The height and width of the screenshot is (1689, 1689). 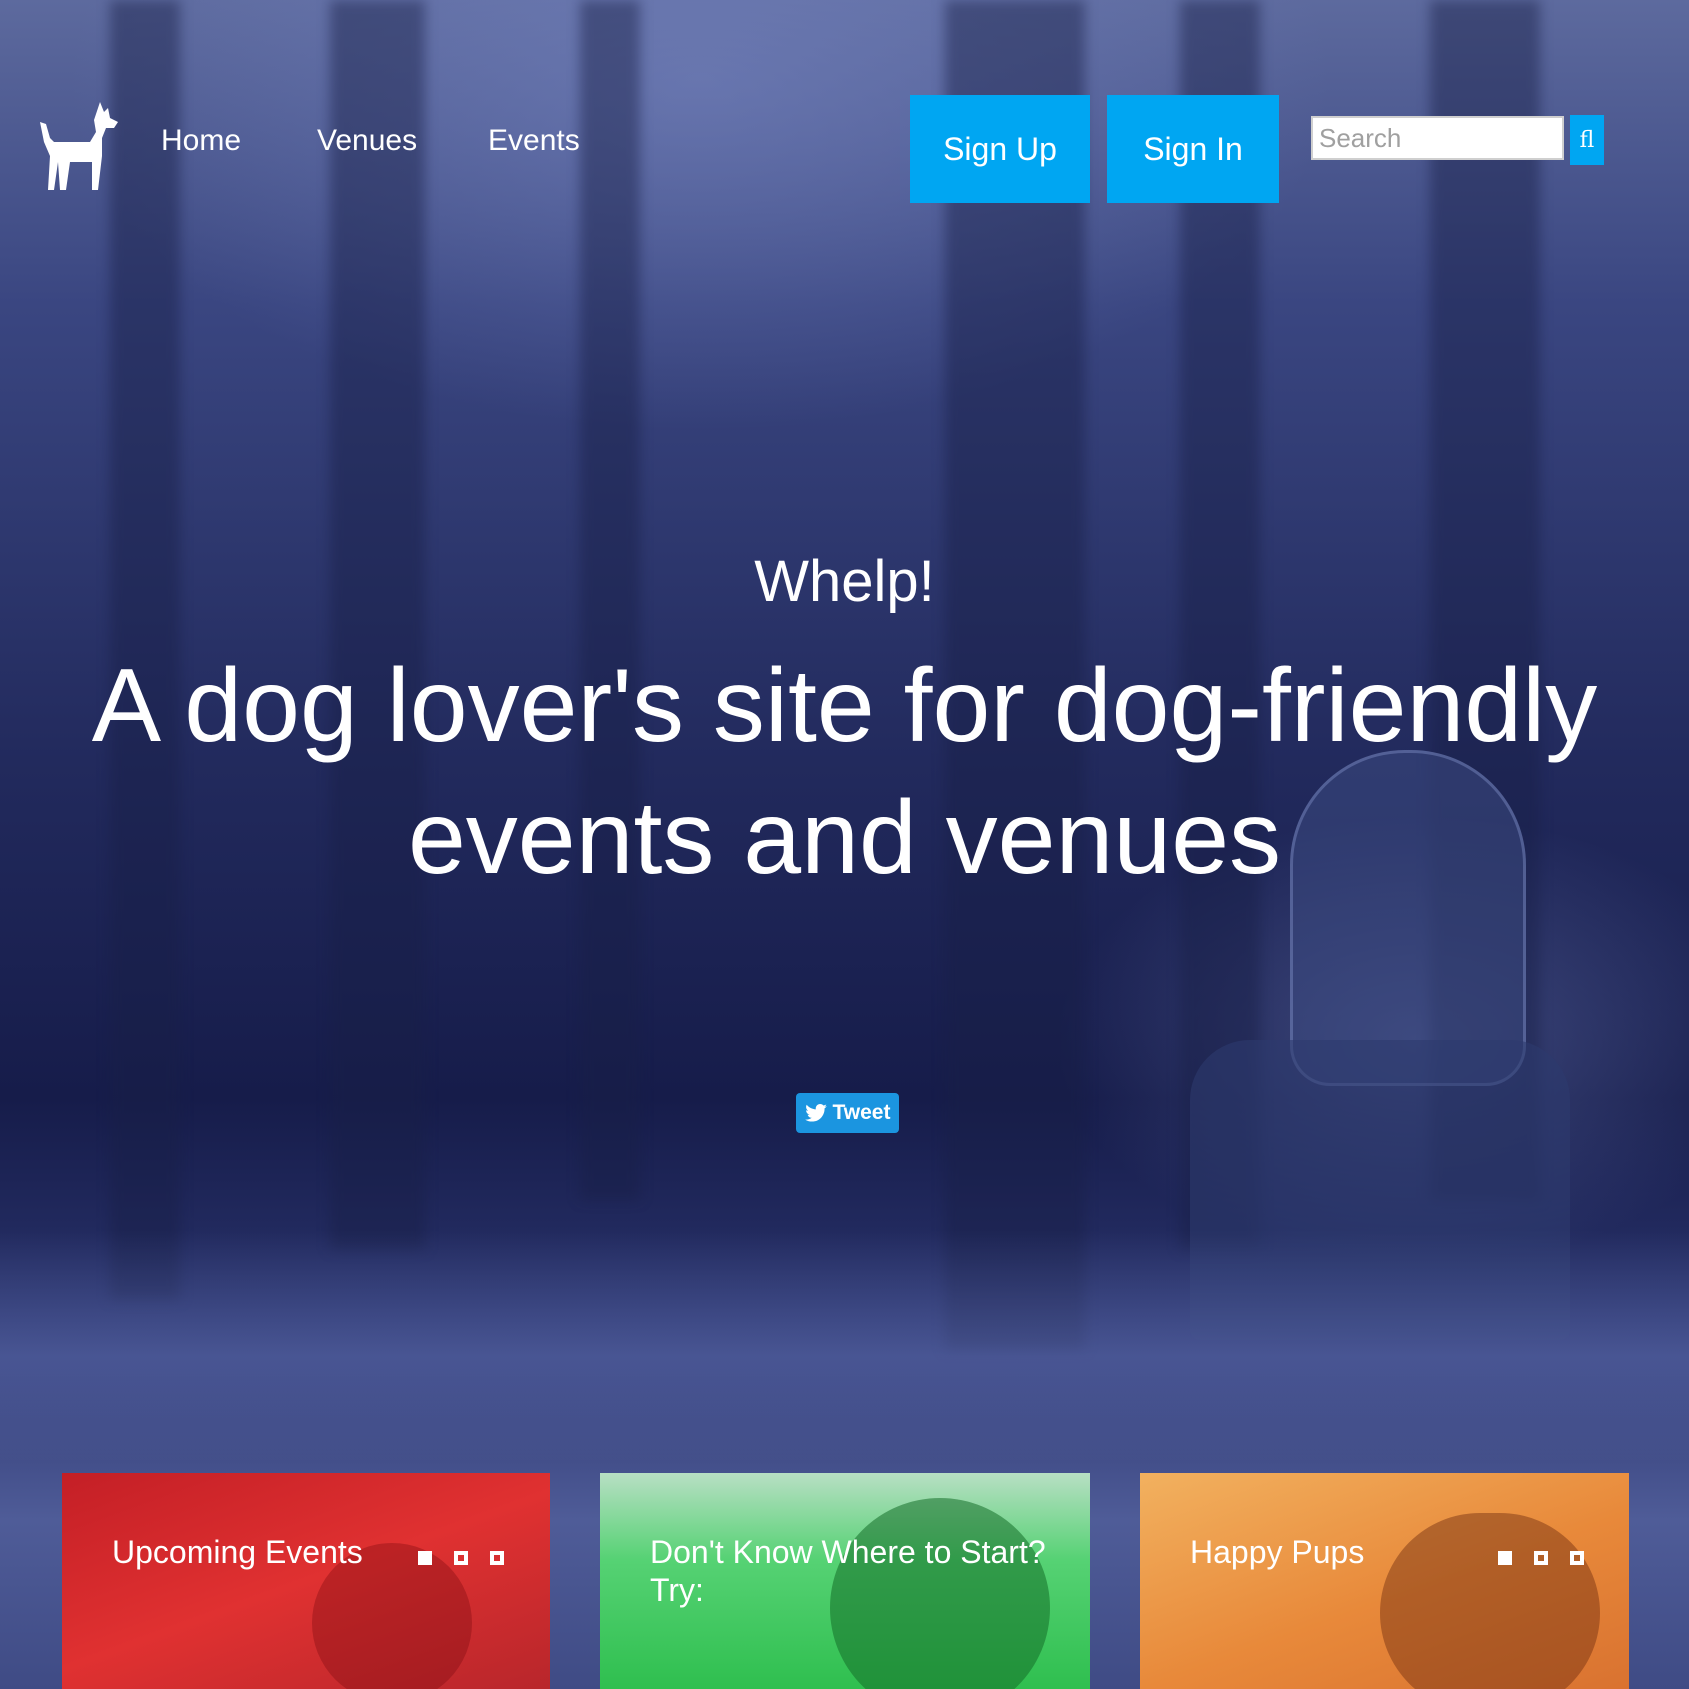 I want to click on card-title: Upcoming Events, so click(x=237, y=1552).